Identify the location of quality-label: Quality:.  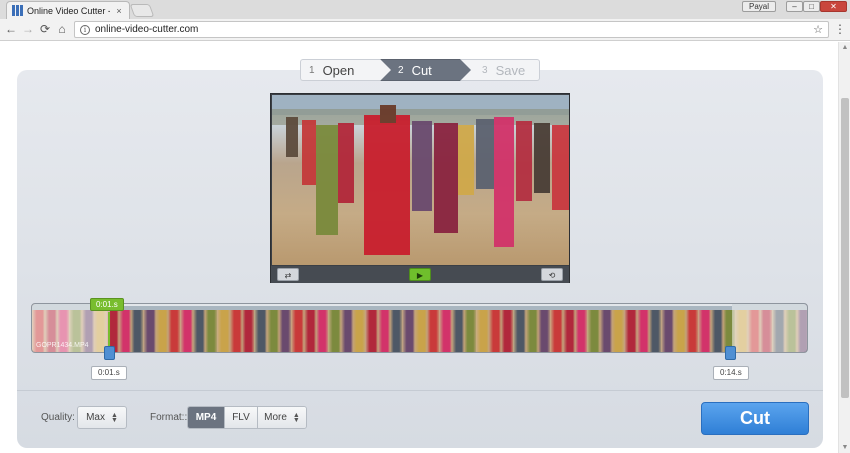
(58, 417).